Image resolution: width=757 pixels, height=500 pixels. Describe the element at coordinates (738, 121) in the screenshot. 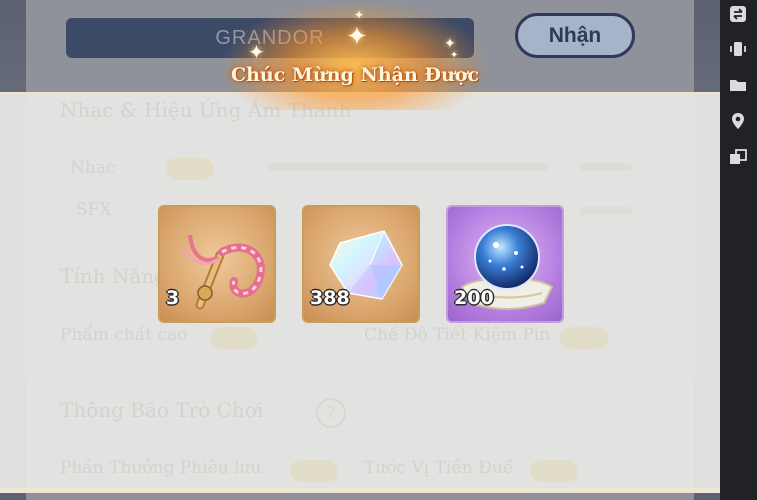

I see `location-pin-icon` at that location.